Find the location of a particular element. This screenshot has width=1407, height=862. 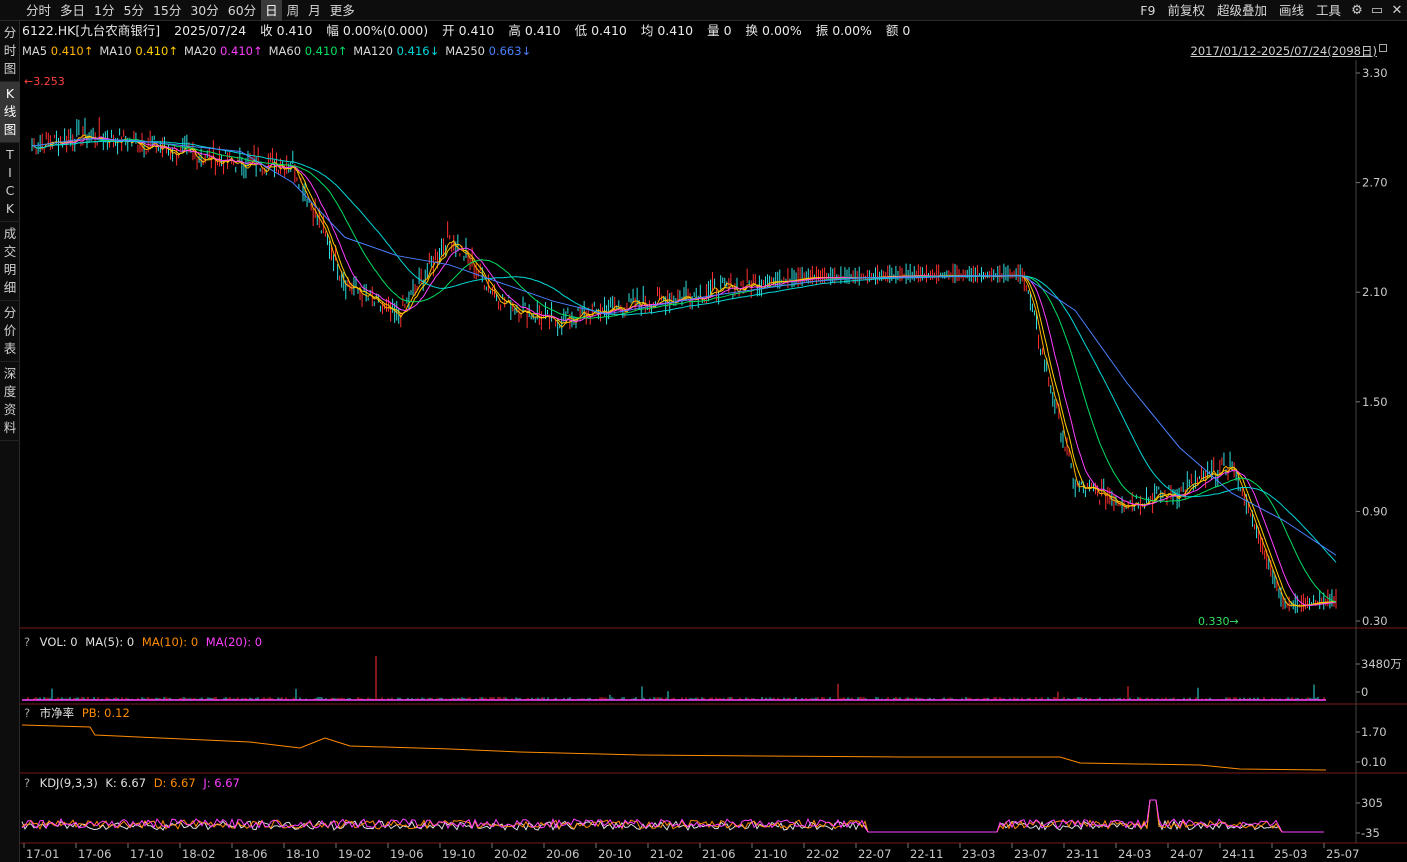

time-tick-label: 20-10 is located at coordinates (614, 854).